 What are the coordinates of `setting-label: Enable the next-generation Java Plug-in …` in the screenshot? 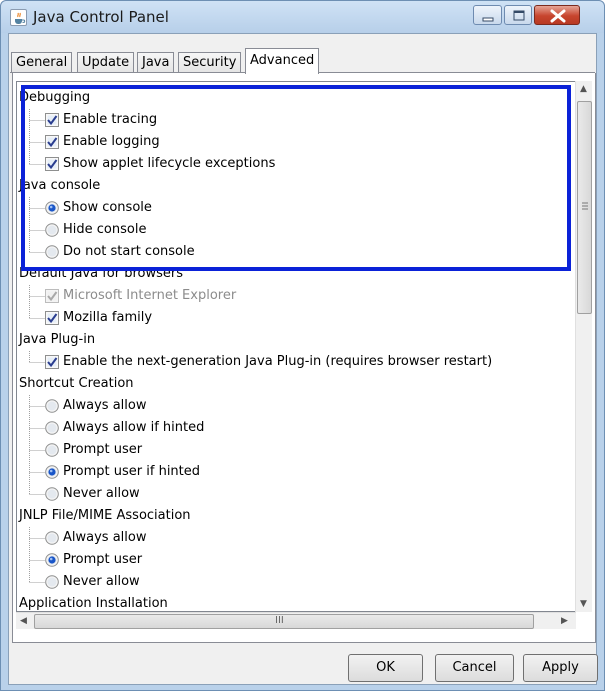 It's located at (278, 361).